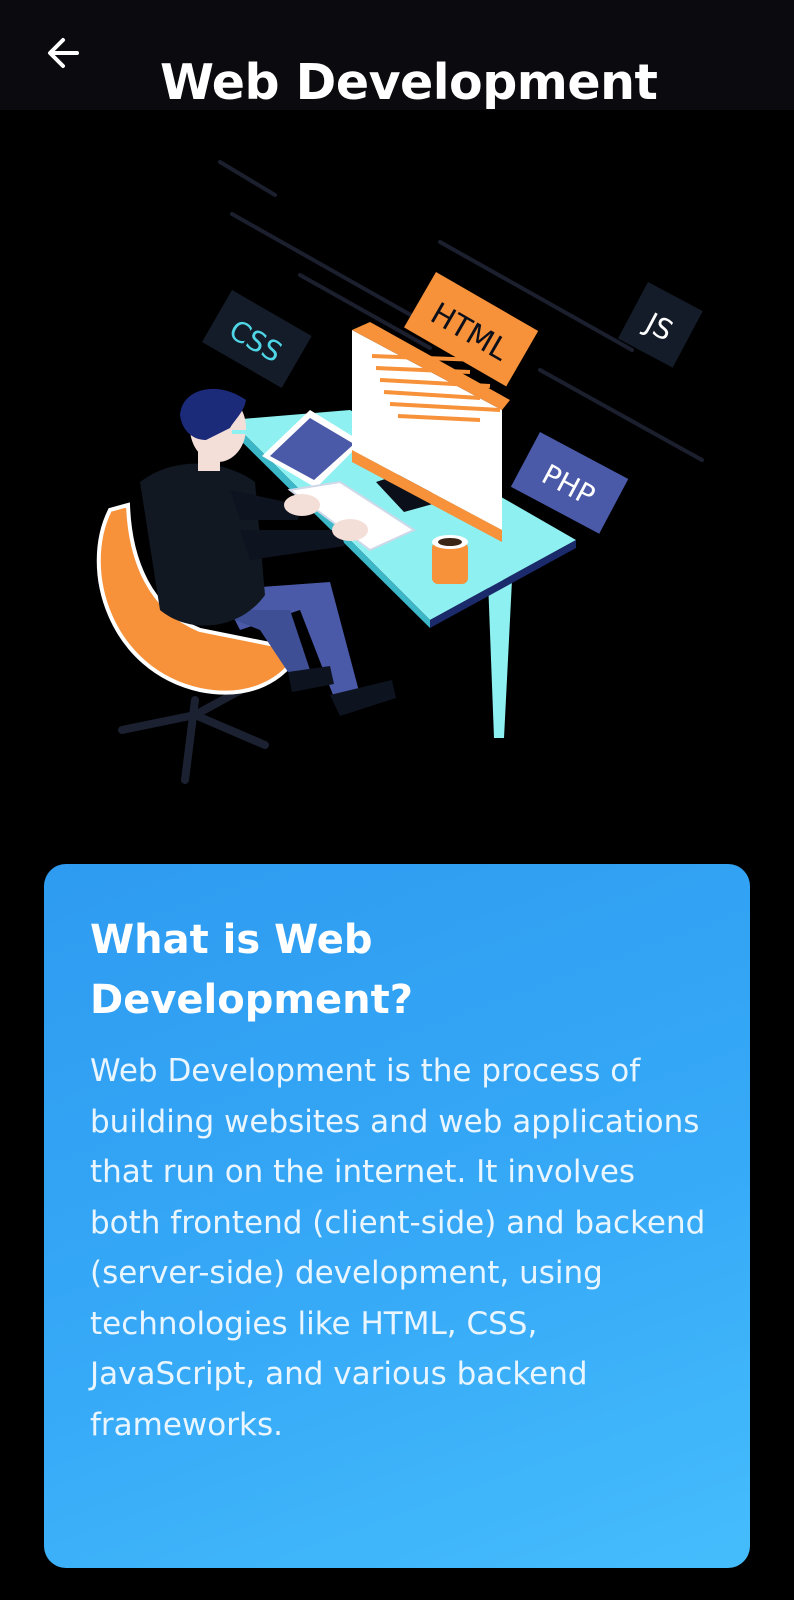  I want to click on arrow-left-icon, so click(63, 53).